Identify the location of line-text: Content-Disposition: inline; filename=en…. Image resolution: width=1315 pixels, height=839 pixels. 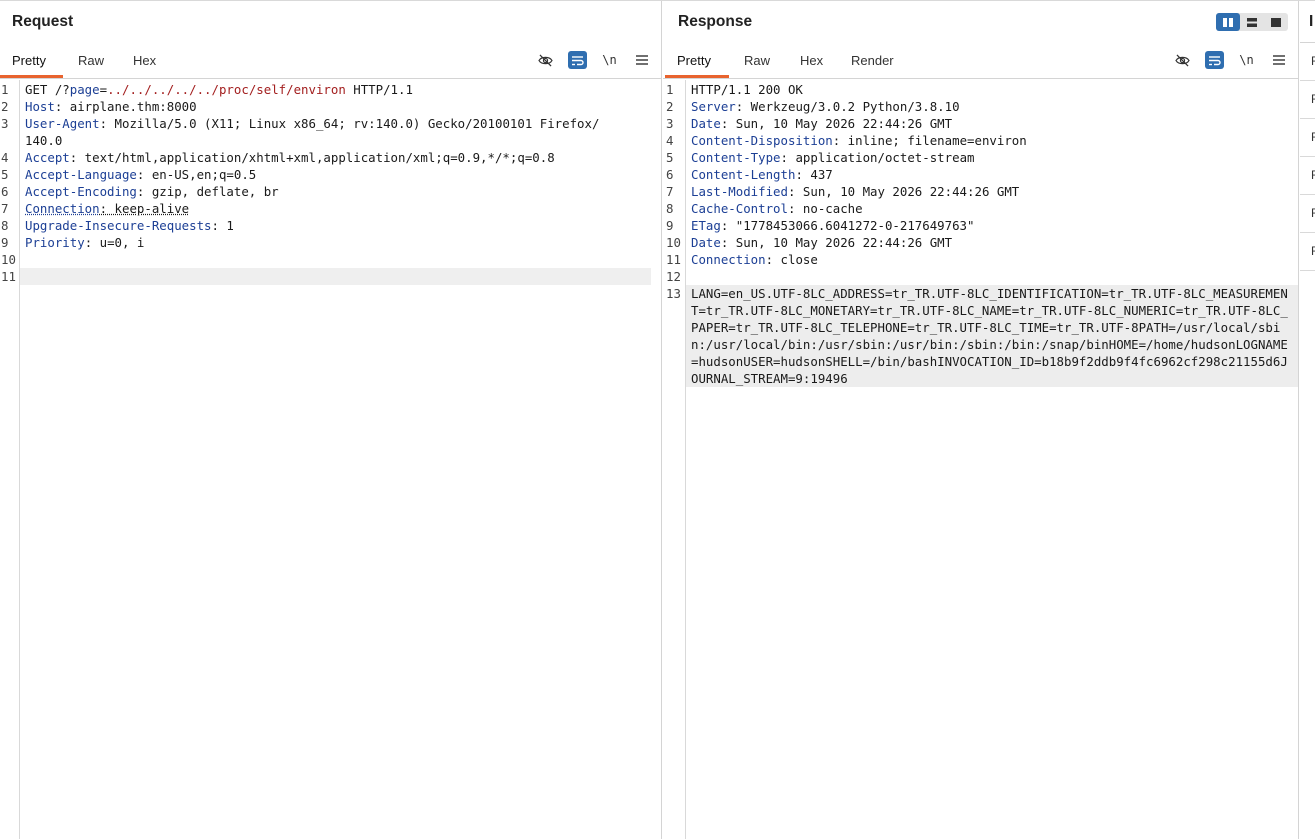
(992, 140).